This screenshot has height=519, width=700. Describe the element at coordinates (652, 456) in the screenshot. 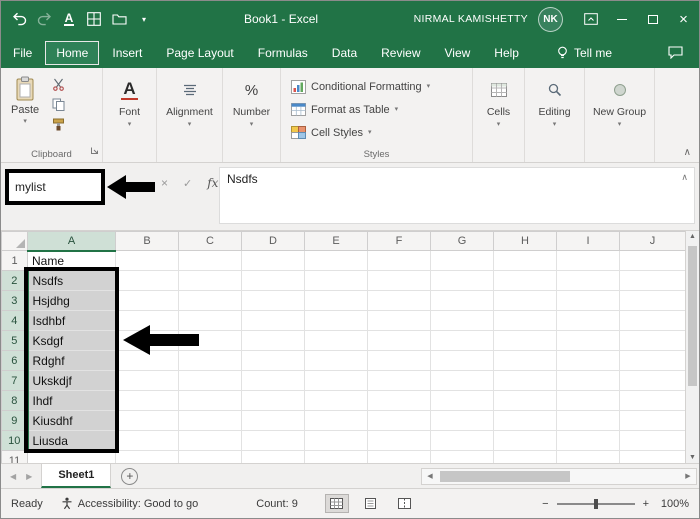

I see `cell-J11` at that location.